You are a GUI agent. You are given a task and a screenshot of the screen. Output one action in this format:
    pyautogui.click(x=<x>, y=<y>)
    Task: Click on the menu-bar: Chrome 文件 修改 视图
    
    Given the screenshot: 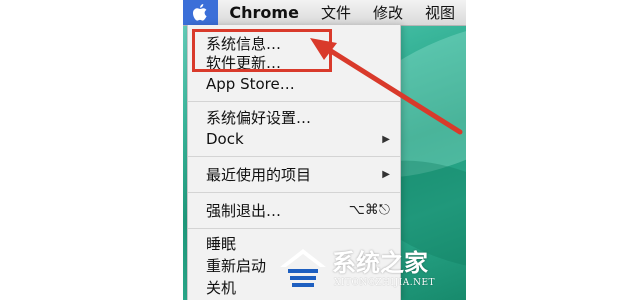 What is the action you would take?
    pyautogui.click(x=324, y=13)
    